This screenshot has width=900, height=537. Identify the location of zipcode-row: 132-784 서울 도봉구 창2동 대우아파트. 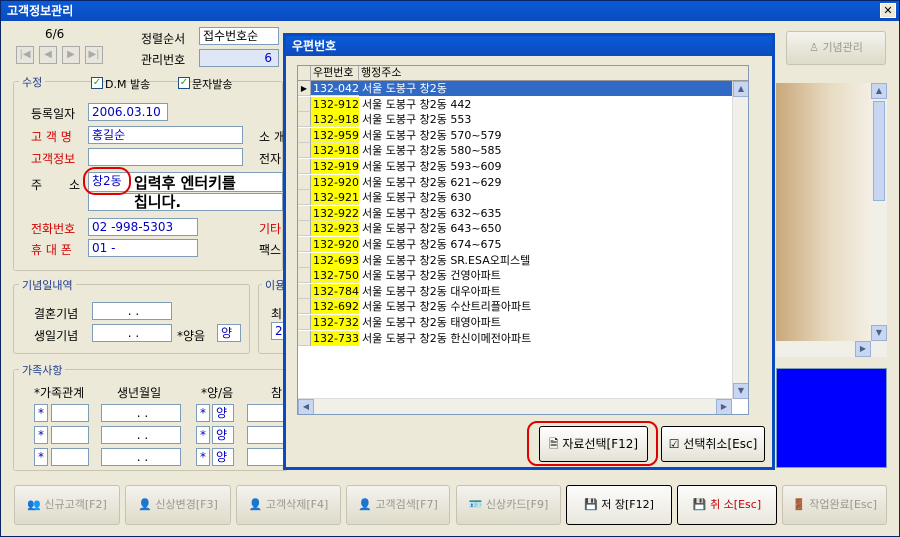
(523, 291).